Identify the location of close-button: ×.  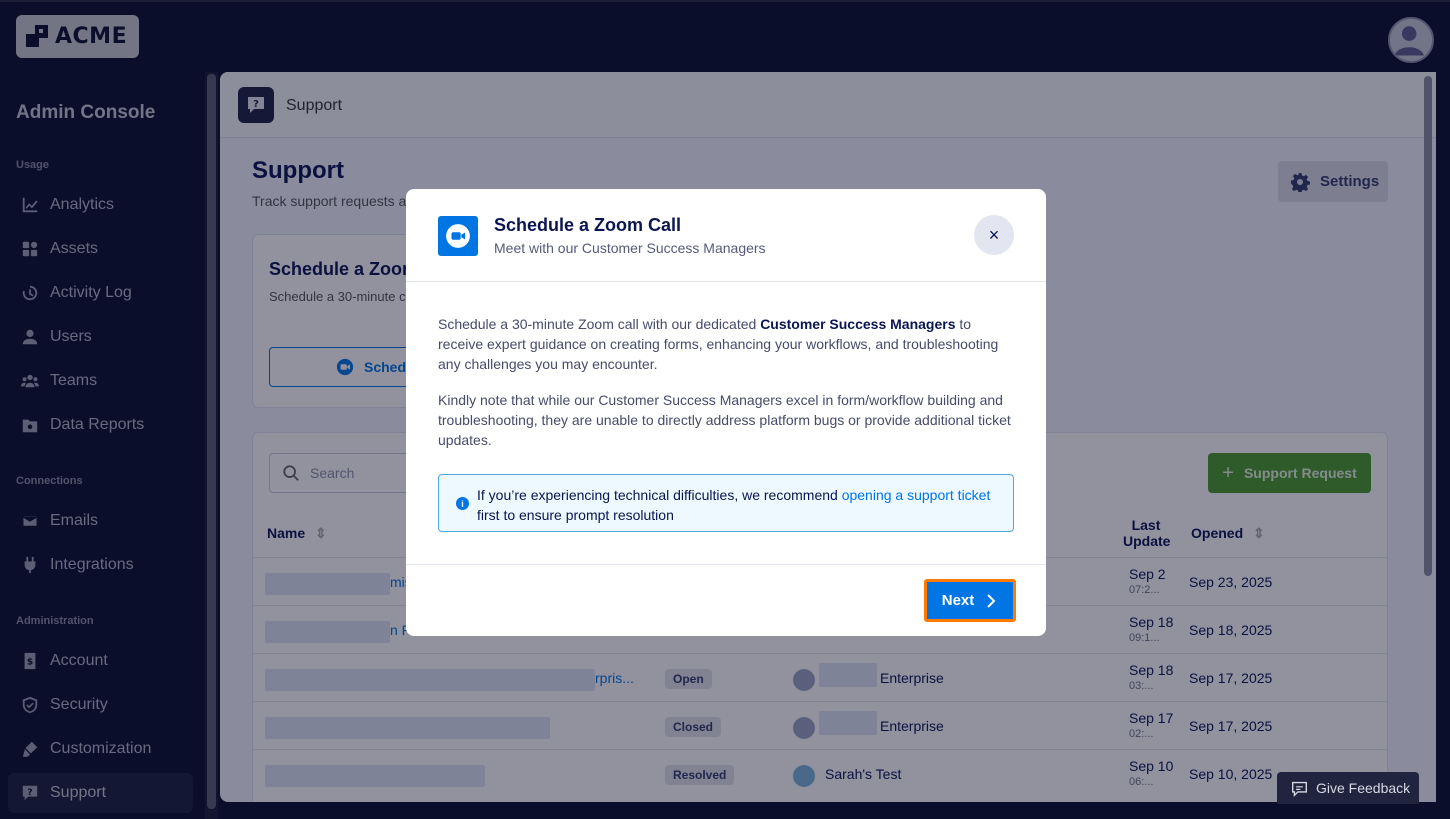
(994, 235).